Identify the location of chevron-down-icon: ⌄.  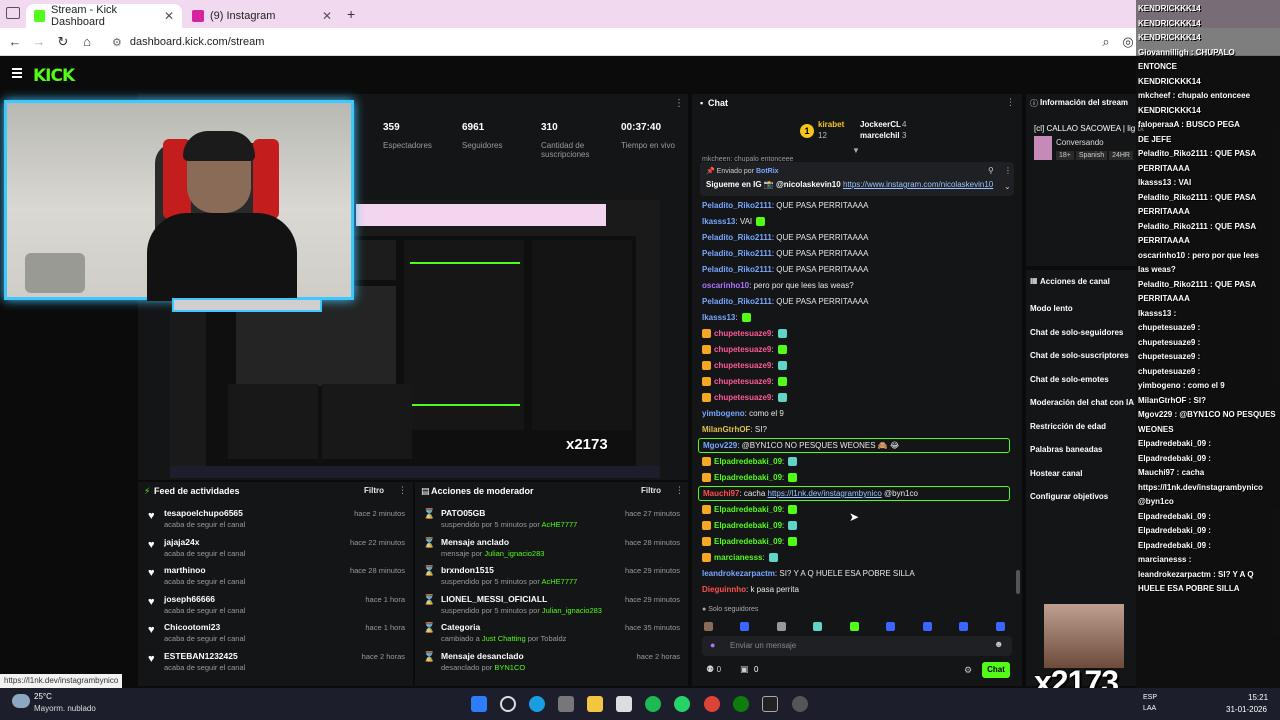
(1007, 186).